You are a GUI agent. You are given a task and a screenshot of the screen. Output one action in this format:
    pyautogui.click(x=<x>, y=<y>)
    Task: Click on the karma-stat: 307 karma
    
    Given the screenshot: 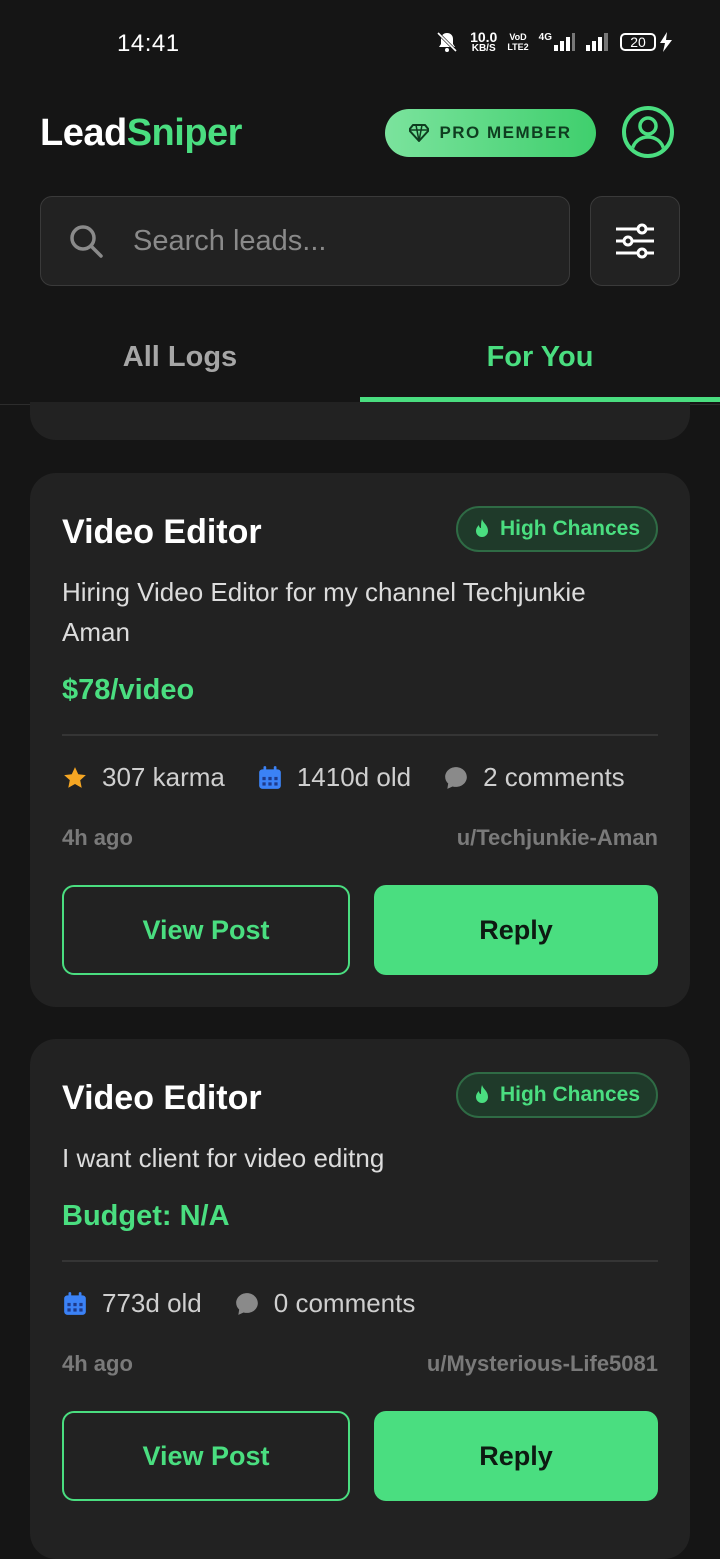 What is the action you would take?
    pyautogui.click(x=143, y=777)
    